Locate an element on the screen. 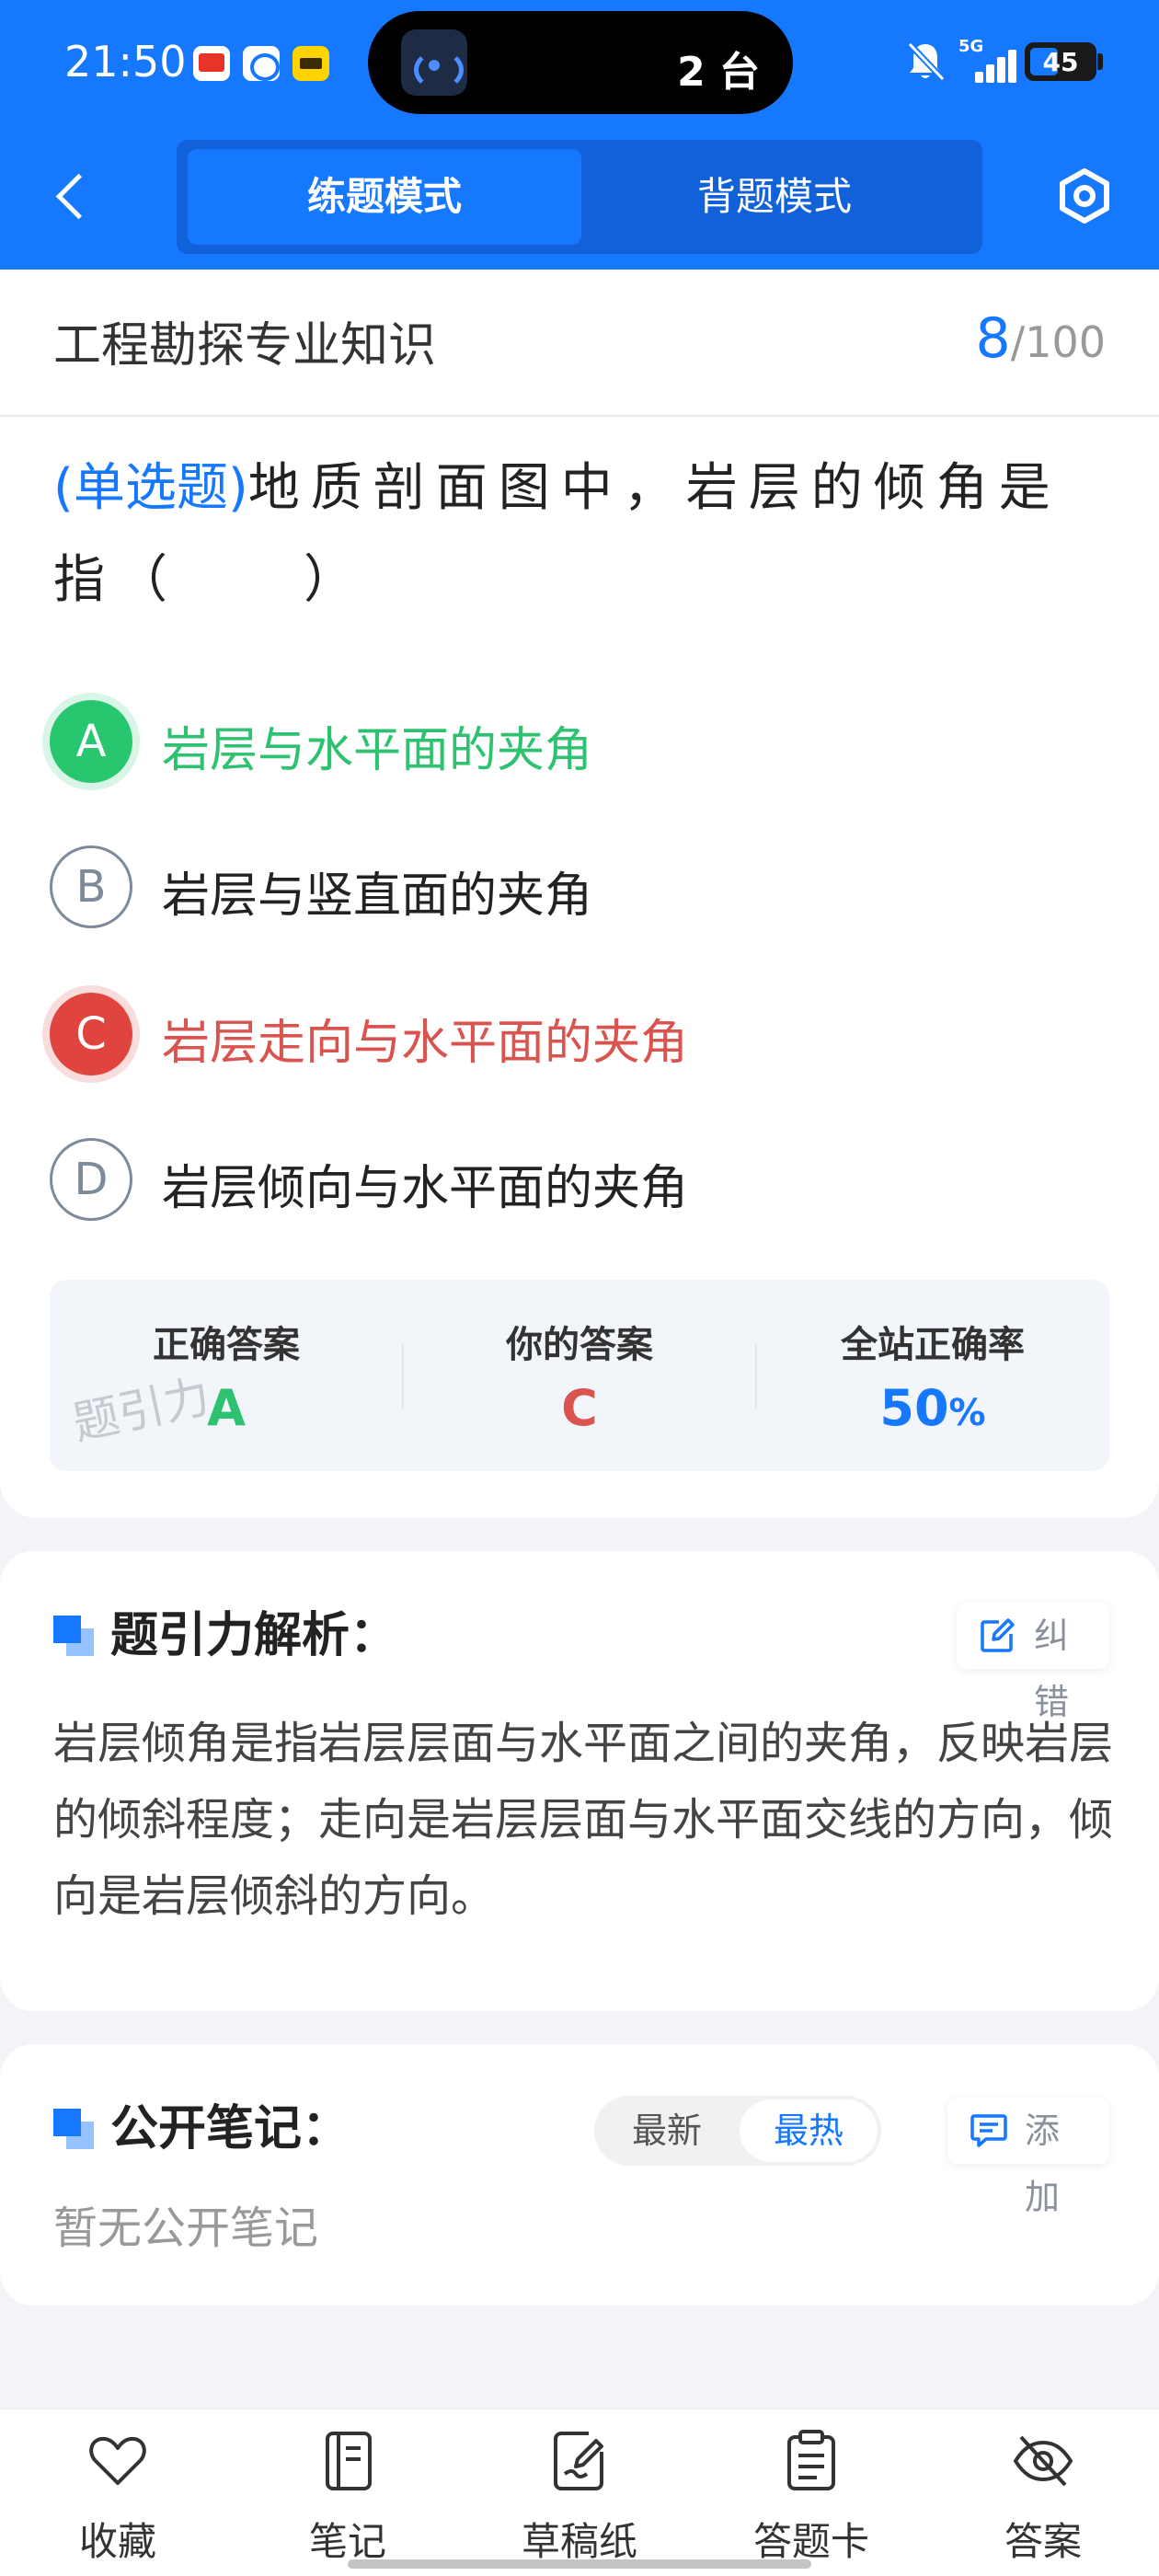  public-notes-card: 公开笔记： 最新 最热 添加 暂无公开笔记 is located at coordinates (579, 2175).